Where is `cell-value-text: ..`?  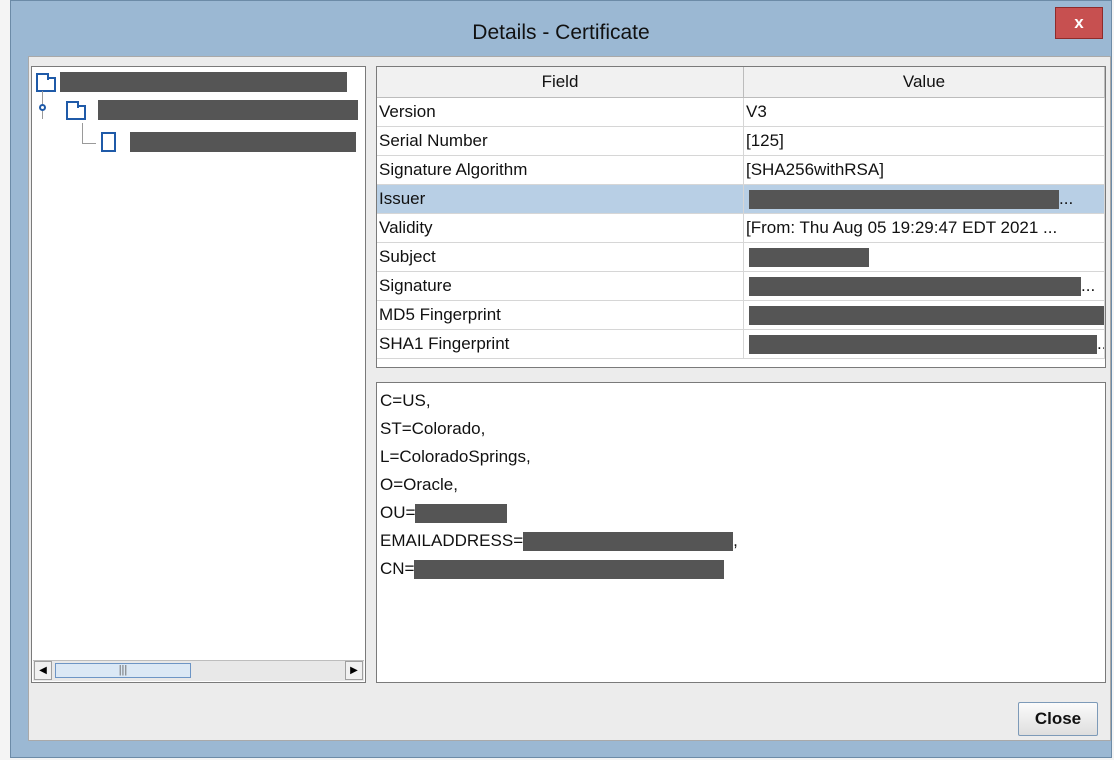
cell-value-text: .. is located at coordinates (1100, 343).